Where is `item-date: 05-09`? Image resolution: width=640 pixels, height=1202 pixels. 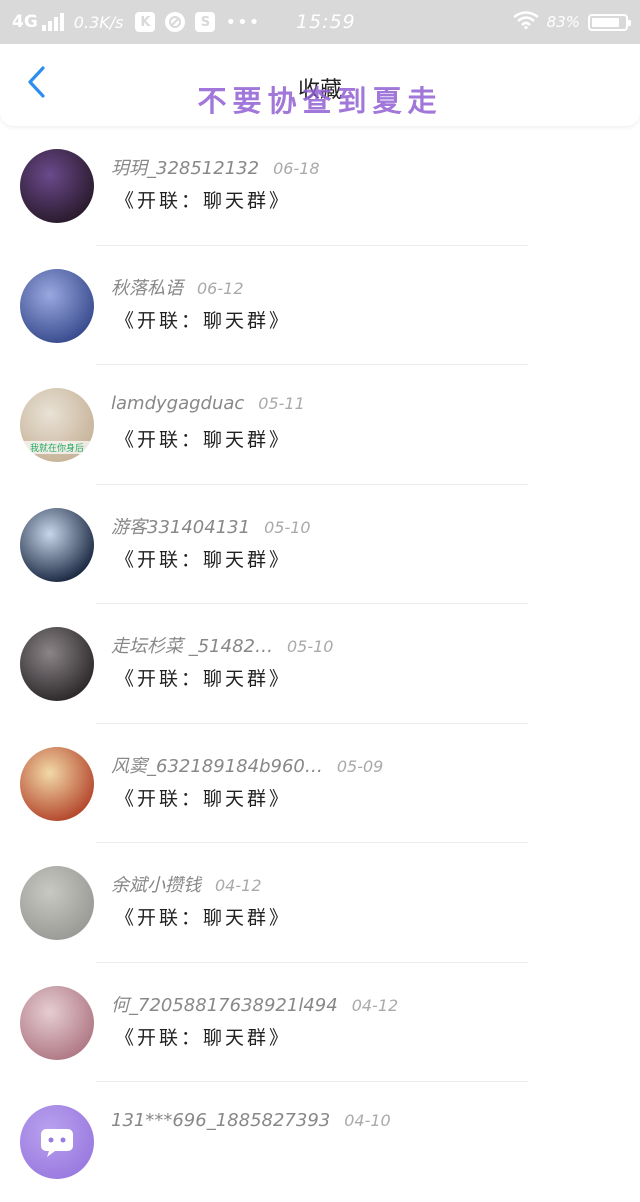 item-date: 05-09 is located at coordinates (360, 766).